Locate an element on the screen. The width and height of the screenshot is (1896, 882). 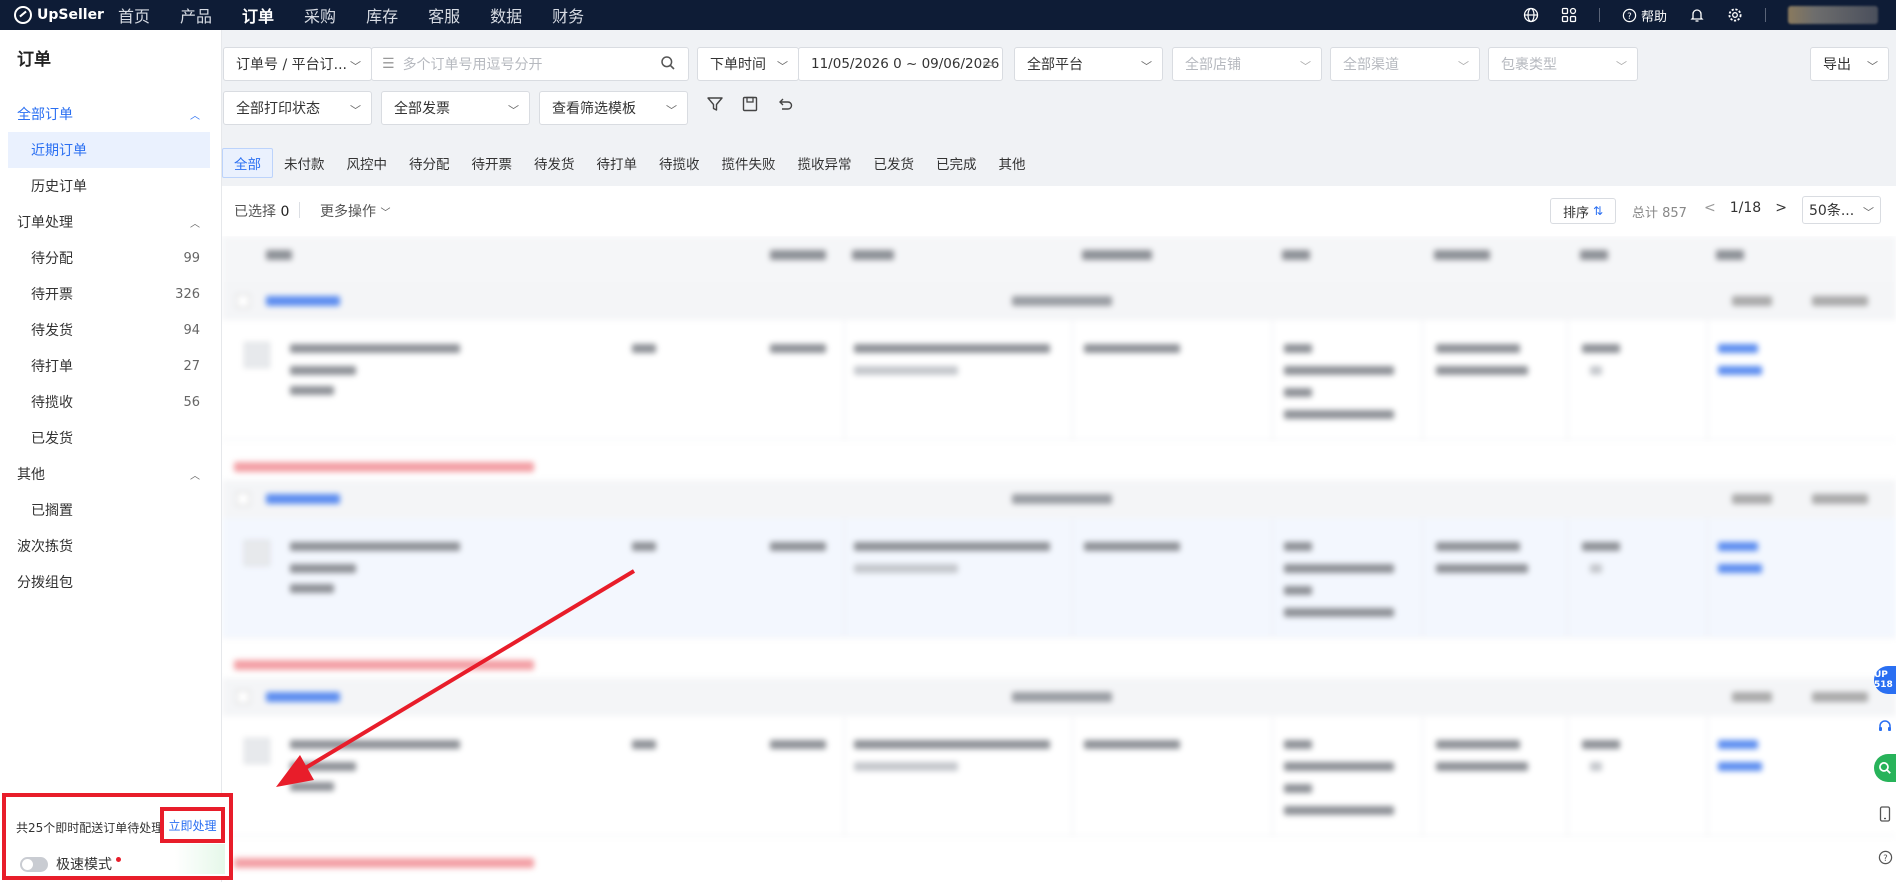
nav-home: 首页 is located at coordinates (134, 15).